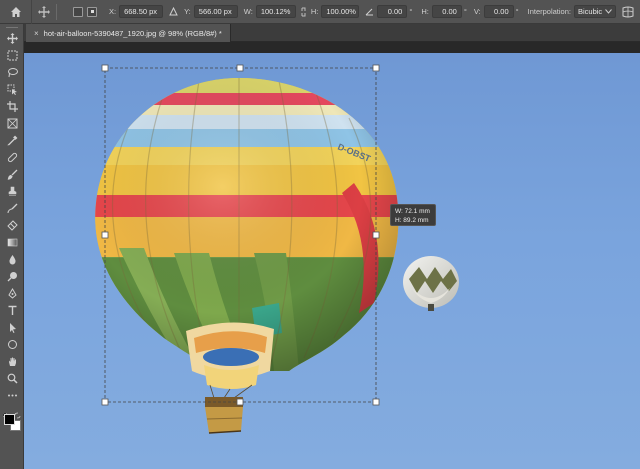 This screenshot has height=469, width=640. I want to click on move-transform-icon, so click(44, 11).